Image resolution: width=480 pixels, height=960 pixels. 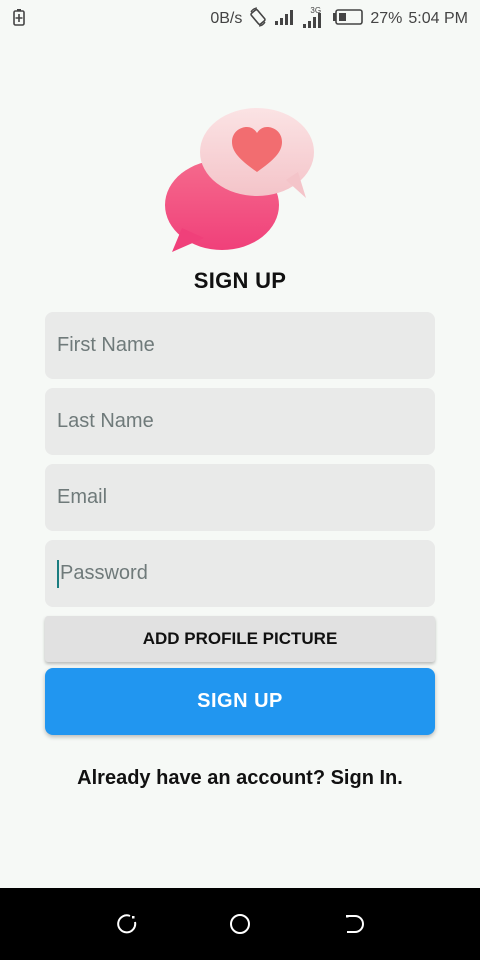 I want to click on email-placeholder: Email, so click(x=82, y=497).